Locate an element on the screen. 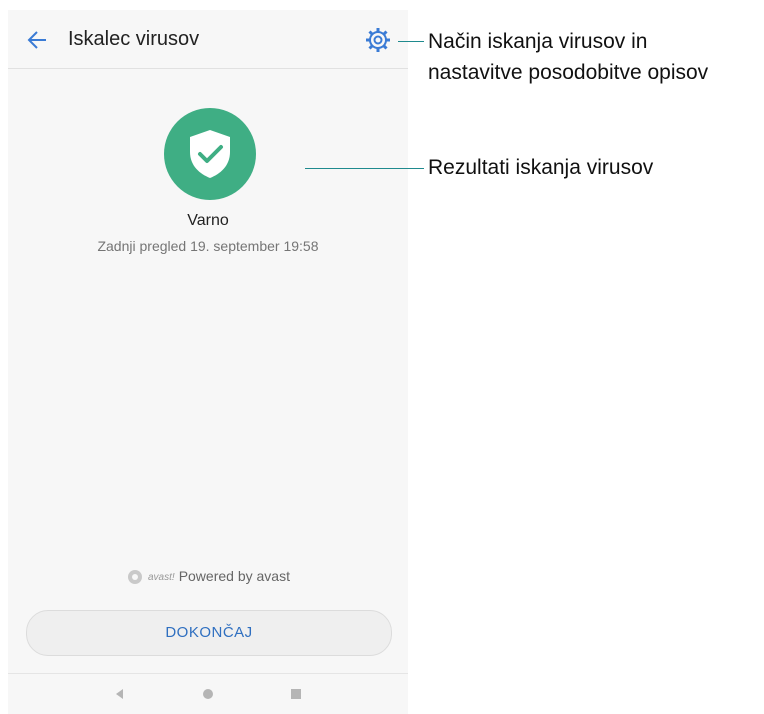 This screenshot has height=714, width=764. back-arrow-icon is located at coordinates (38, 40).